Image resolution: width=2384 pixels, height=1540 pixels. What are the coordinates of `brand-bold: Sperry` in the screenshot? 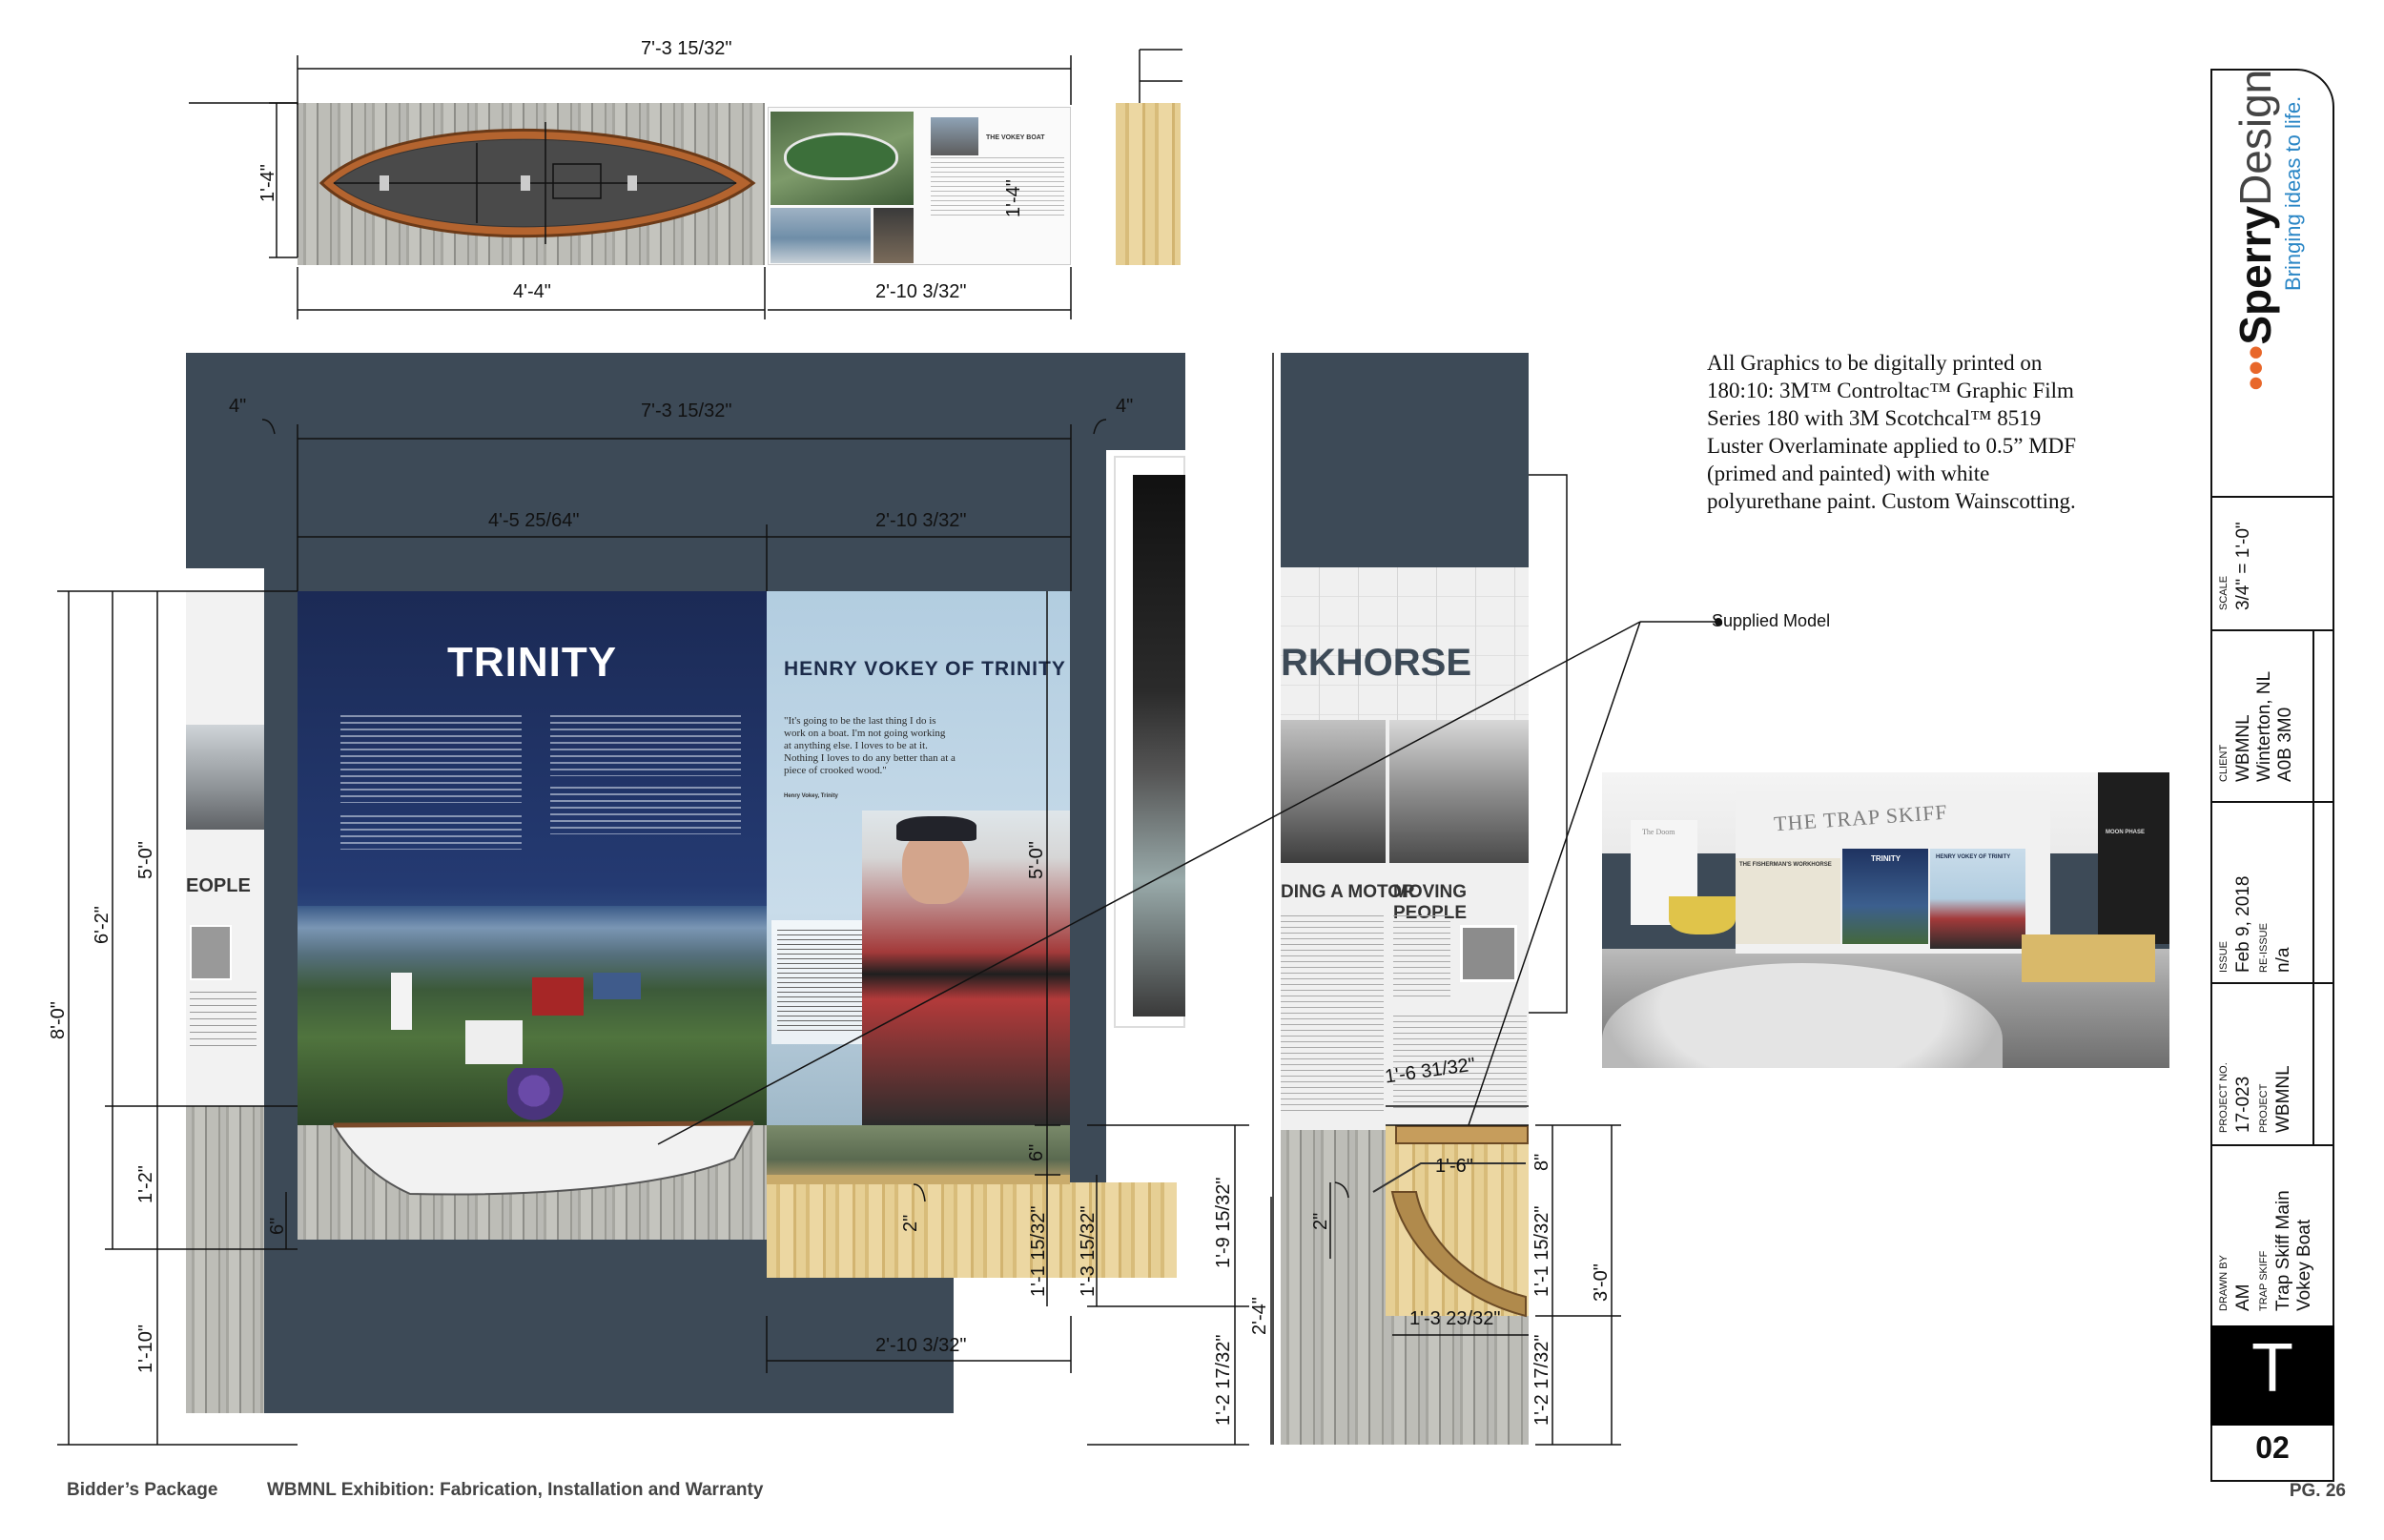 It's located at (2255, 275).